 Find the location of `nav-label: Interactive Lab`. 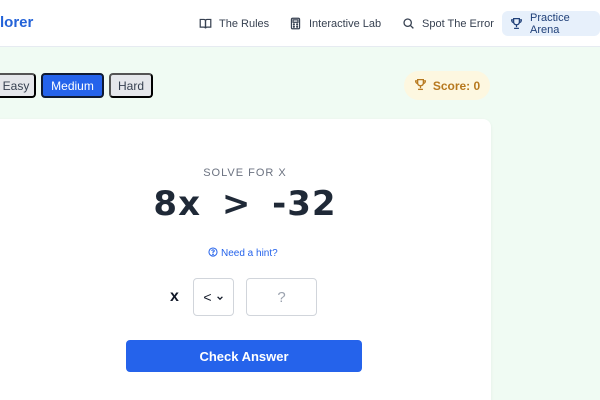

nav-label: Interactive Lab is located at coordinates (345, 23).